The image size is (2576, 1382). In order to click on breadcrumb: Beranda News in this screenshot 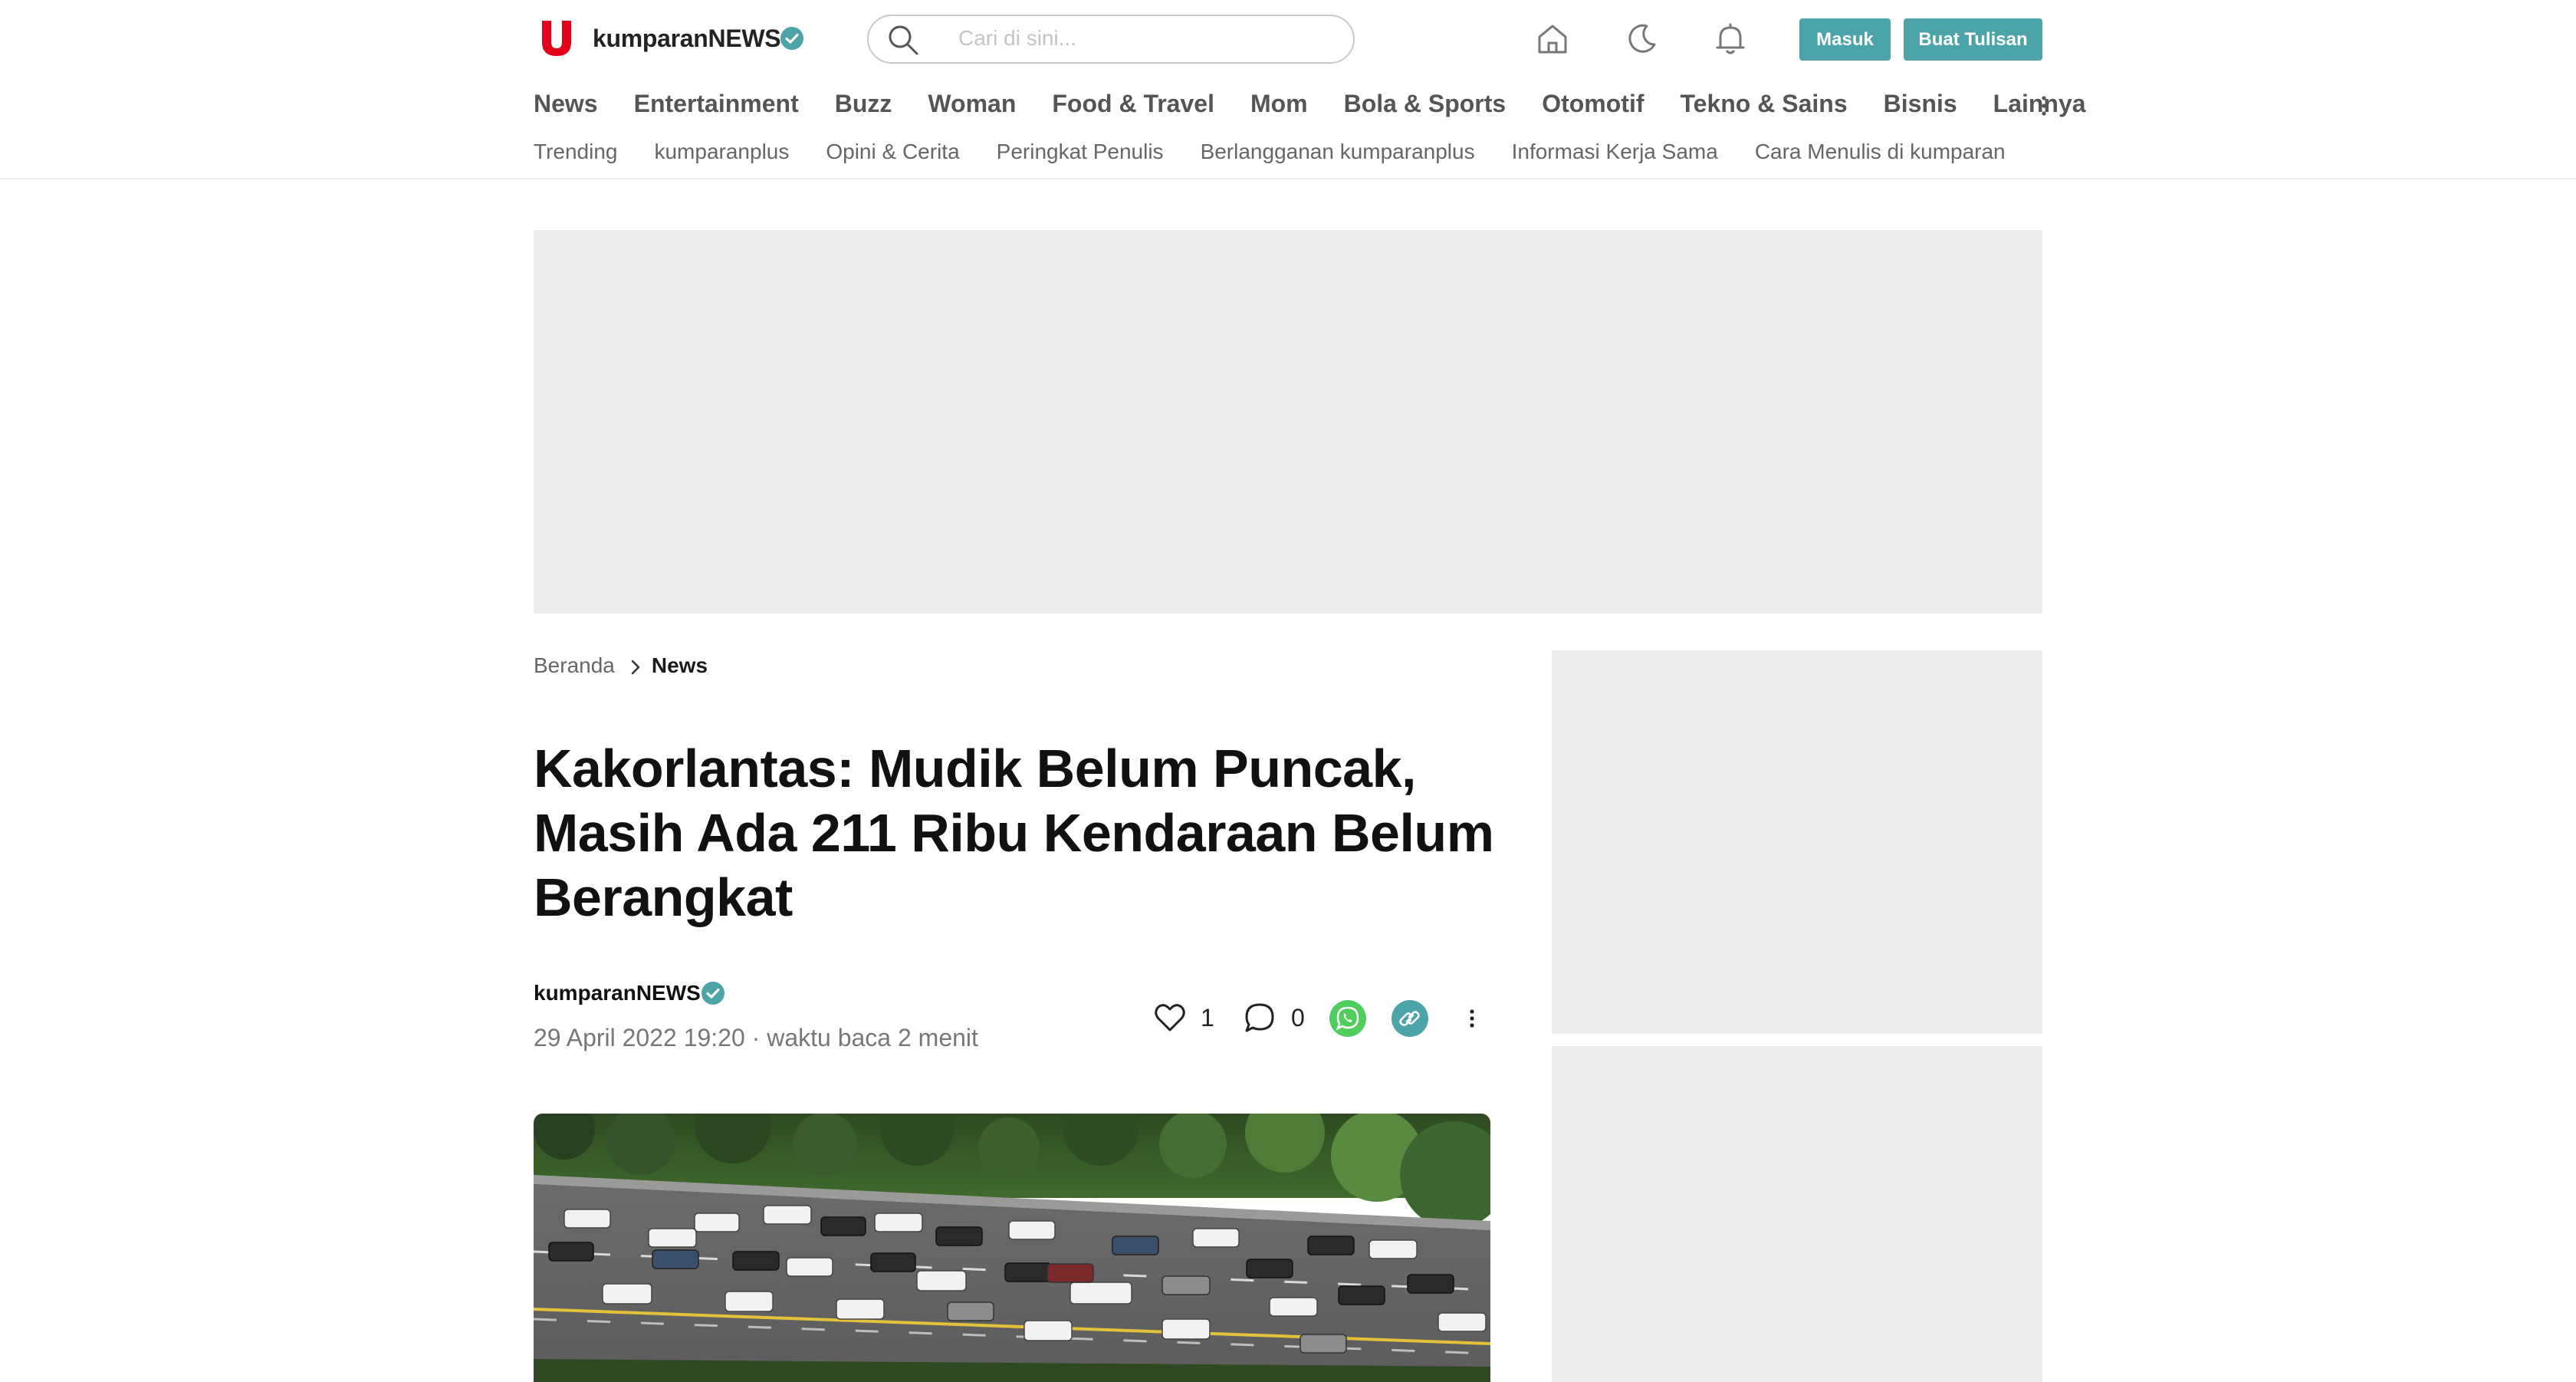, I will do `click(621, 665)`.